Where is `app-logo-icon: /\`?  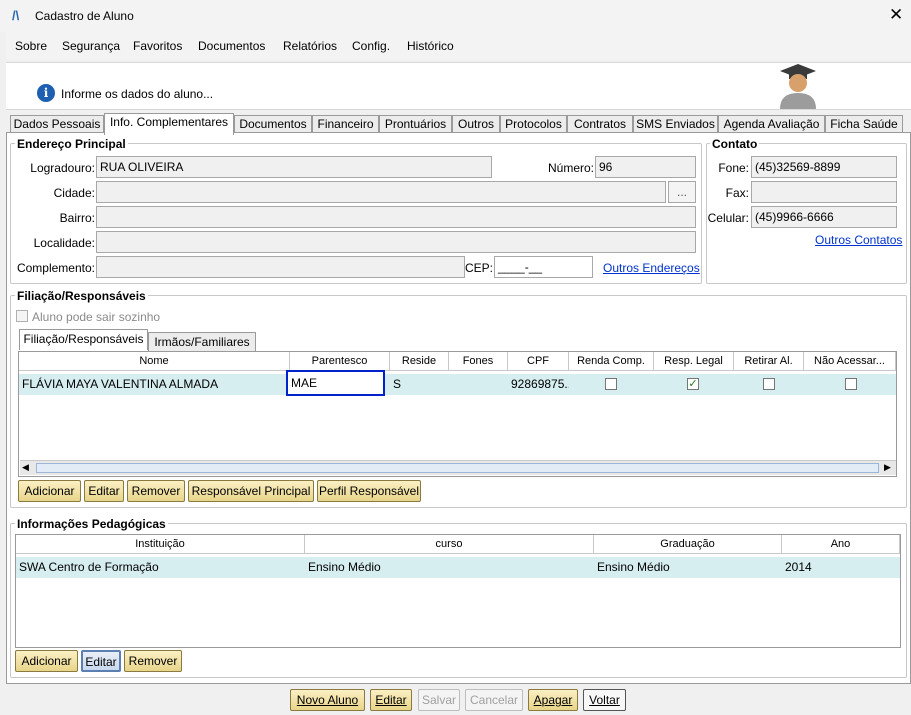
app-logo-icon: /\ is located at coordinates (16, 15).